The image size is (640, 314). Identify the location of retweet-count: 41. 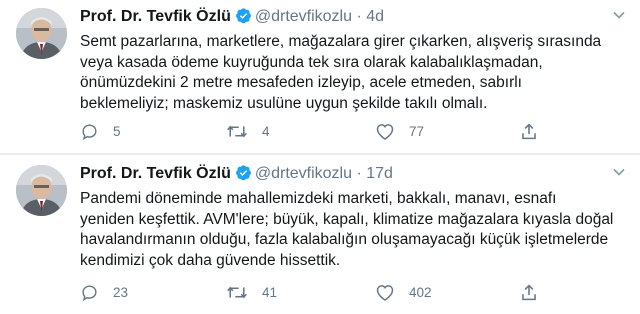
(270, 292).